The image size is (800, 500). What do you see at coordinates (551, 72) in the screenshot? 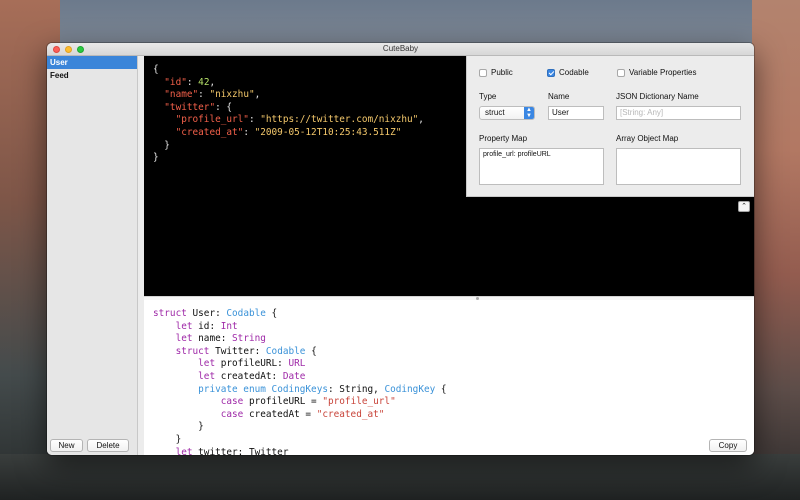
I see `codable-checkbox-box` at bounding box center [551, 72].